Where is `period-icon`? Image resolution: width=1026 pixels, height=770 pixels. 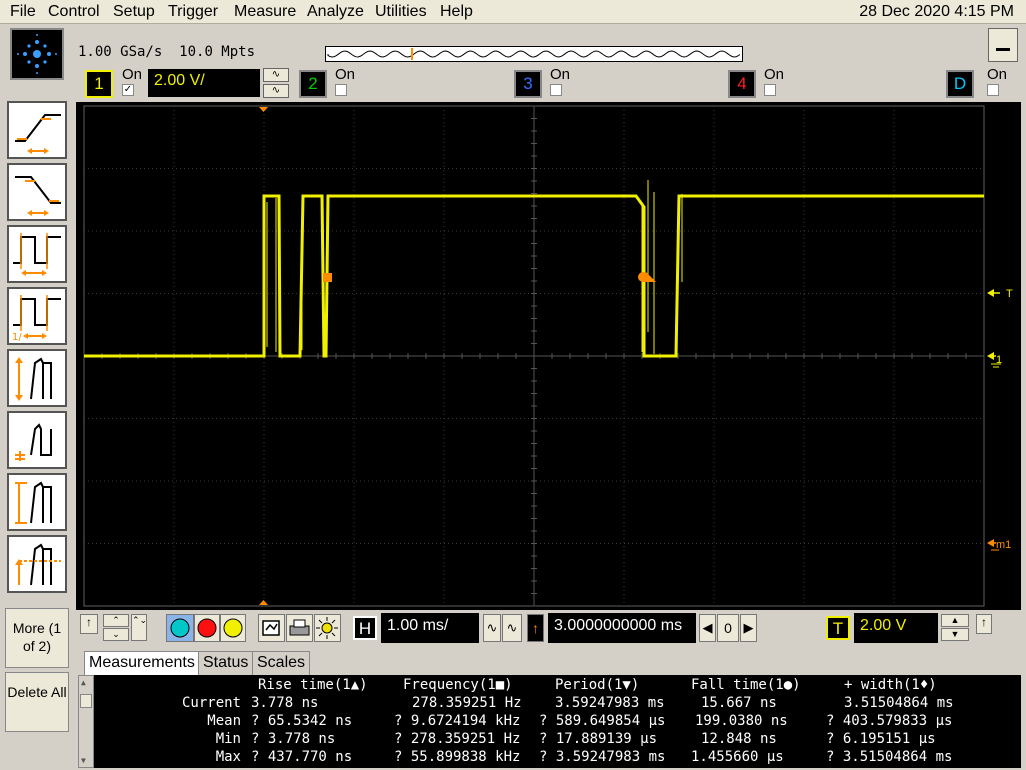 period-icon is located at coordinates (37, 254).